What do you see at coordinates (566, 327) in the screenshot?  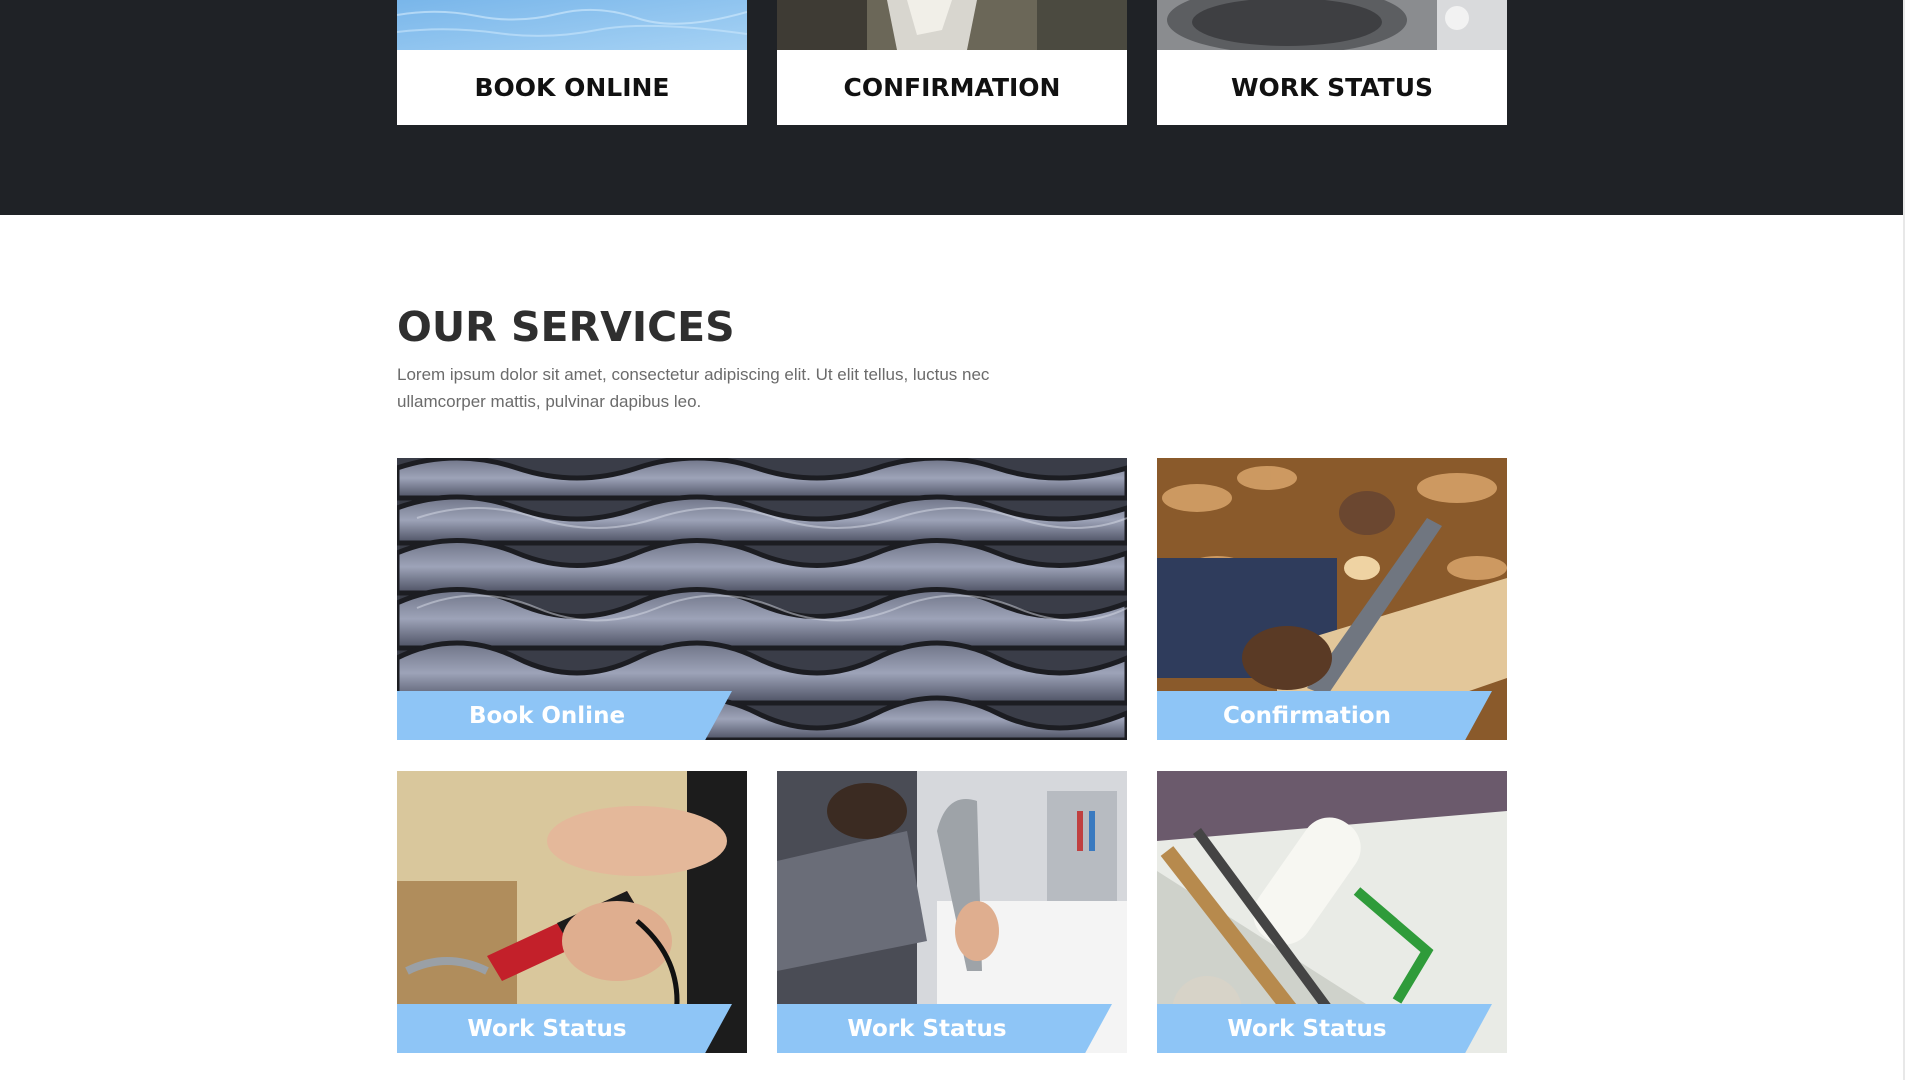 I see `services-title: OUR SERVICES` at bounding box center [566, 327].